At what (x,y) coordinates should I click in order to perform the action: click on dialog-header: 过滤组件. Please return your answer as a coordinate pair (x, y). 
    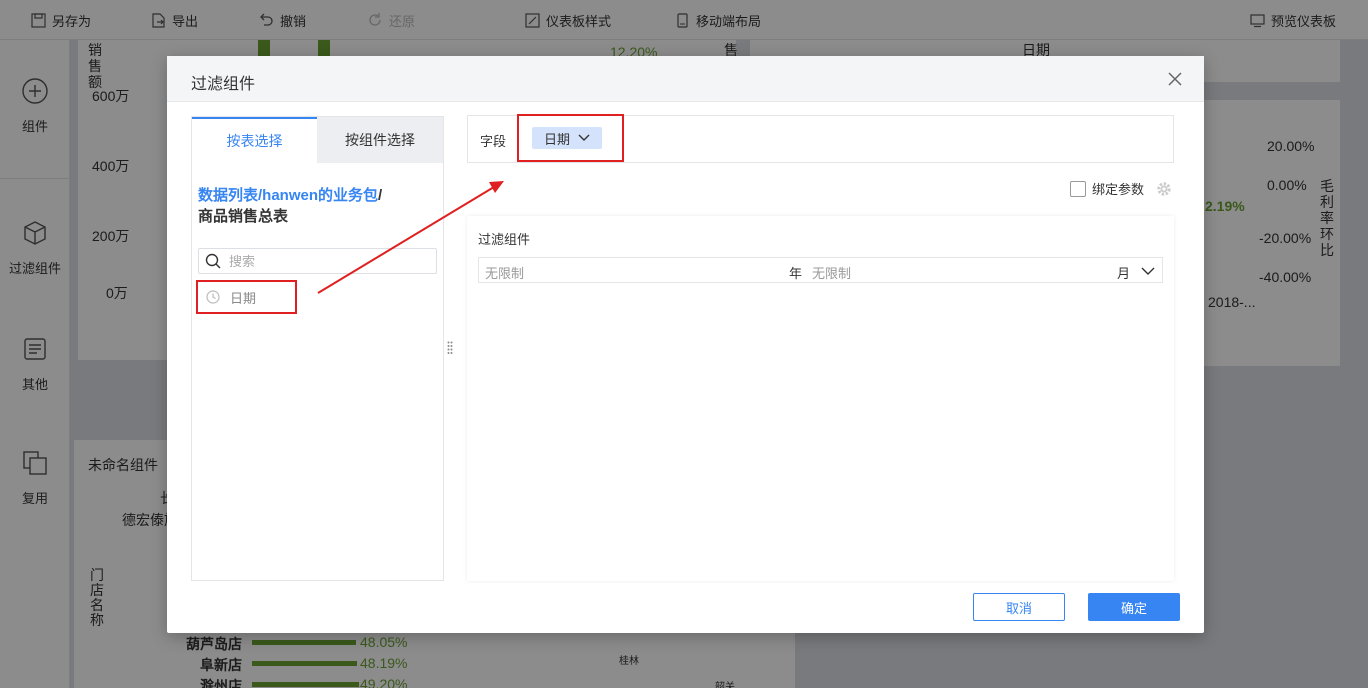
    Looking at the image, I should click on (685, 79).